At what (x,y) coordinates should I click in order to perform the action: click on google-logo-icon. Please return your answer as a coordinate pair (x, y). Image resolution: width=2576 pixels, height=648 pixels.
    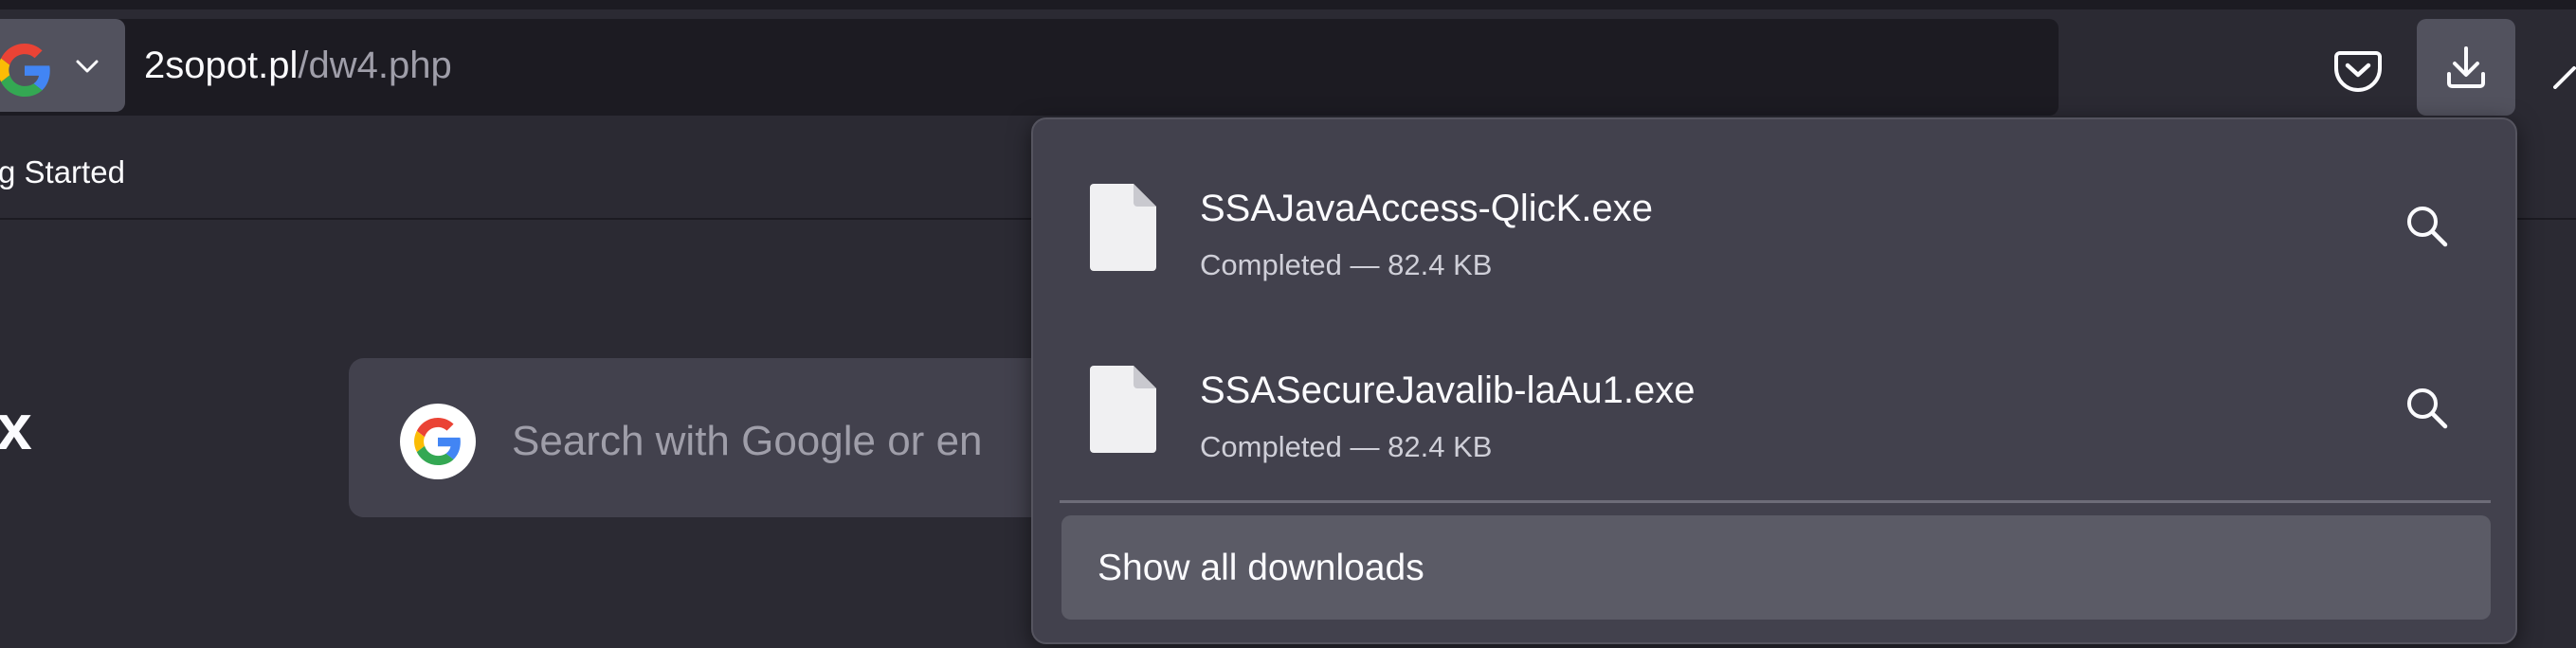
    Looking at the image, I should click on (438, 441).